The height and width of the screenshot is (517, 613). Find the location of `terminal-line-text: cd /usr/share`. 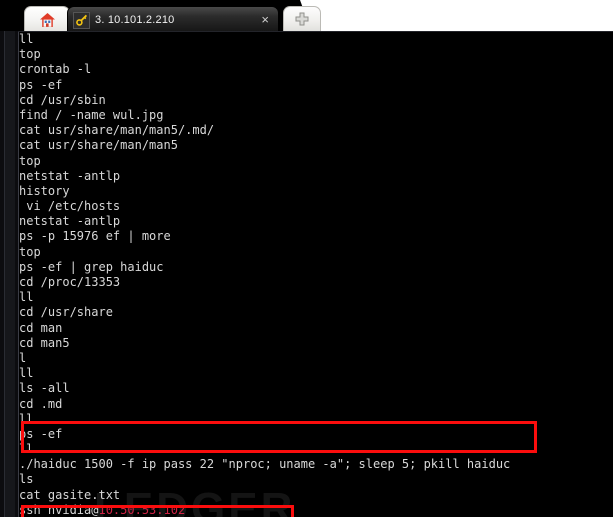

terminal-line-text: cd /usr/share is located at coordinates (66, 312).